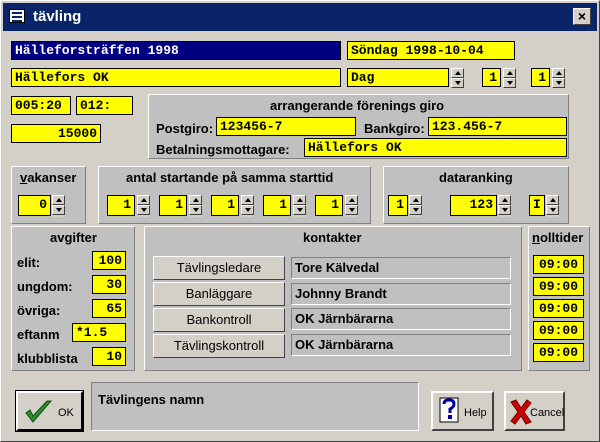 The height and width of the screenshot is (442, 600). I want to click on help-button: Help, so click(462, 411).